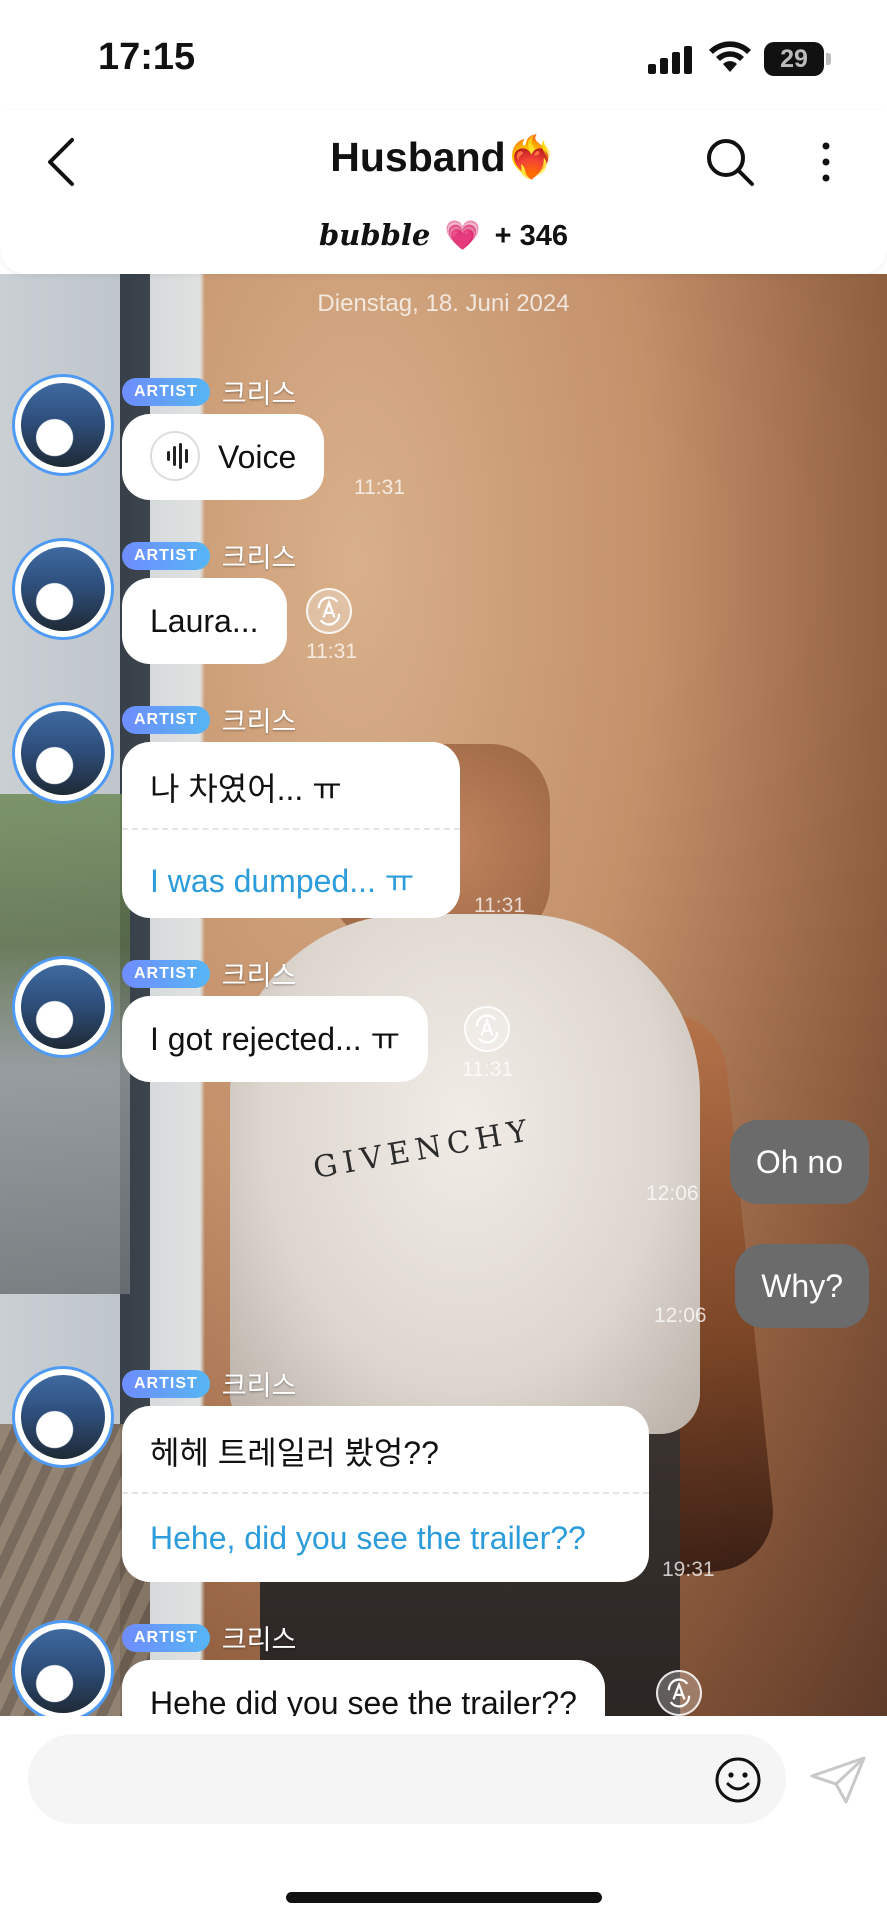 Image resolution: width=887 pixels, height=1920 pixels. Describe the element at coordinates (257, 457) in the screenshot. I see `voice-label: Voice` at that location.